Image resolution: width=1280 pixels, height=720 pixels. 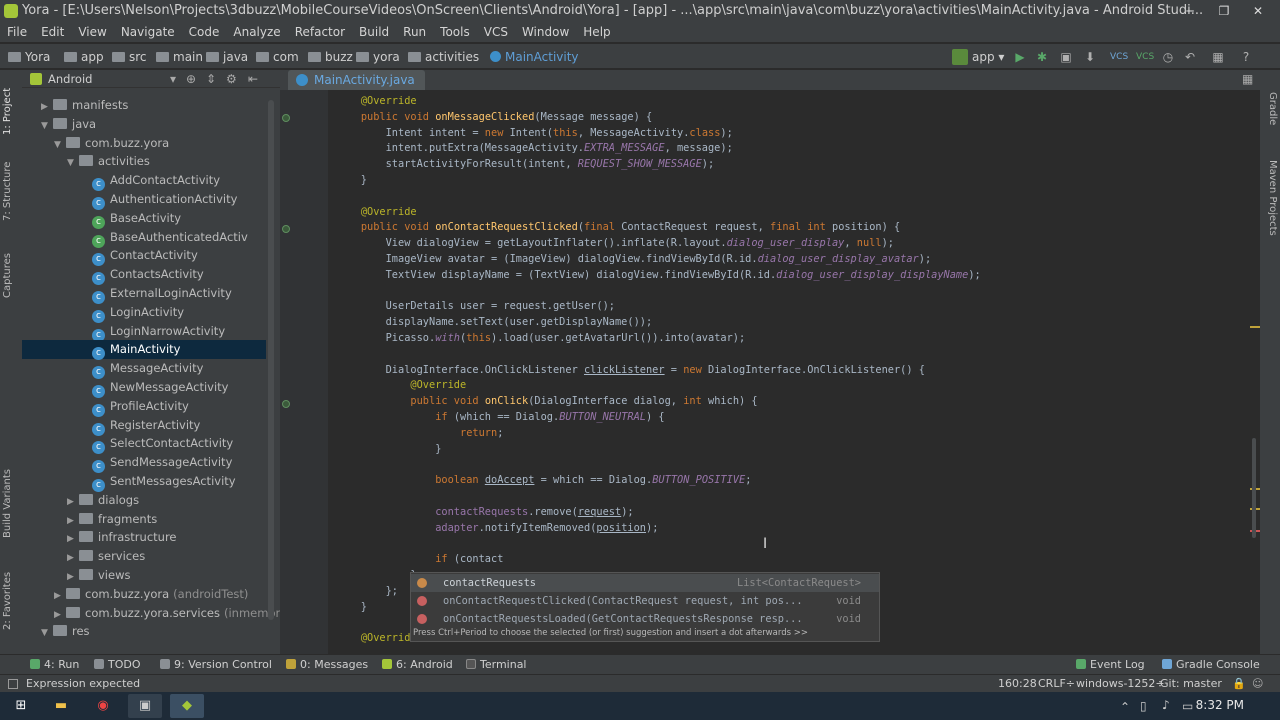 What do you see at coordinates (144, 143) in the screenshot?
I see `tree-item-com-buzz-yora: ▼ com.buzz.yora` at bounding box center [144, 143].